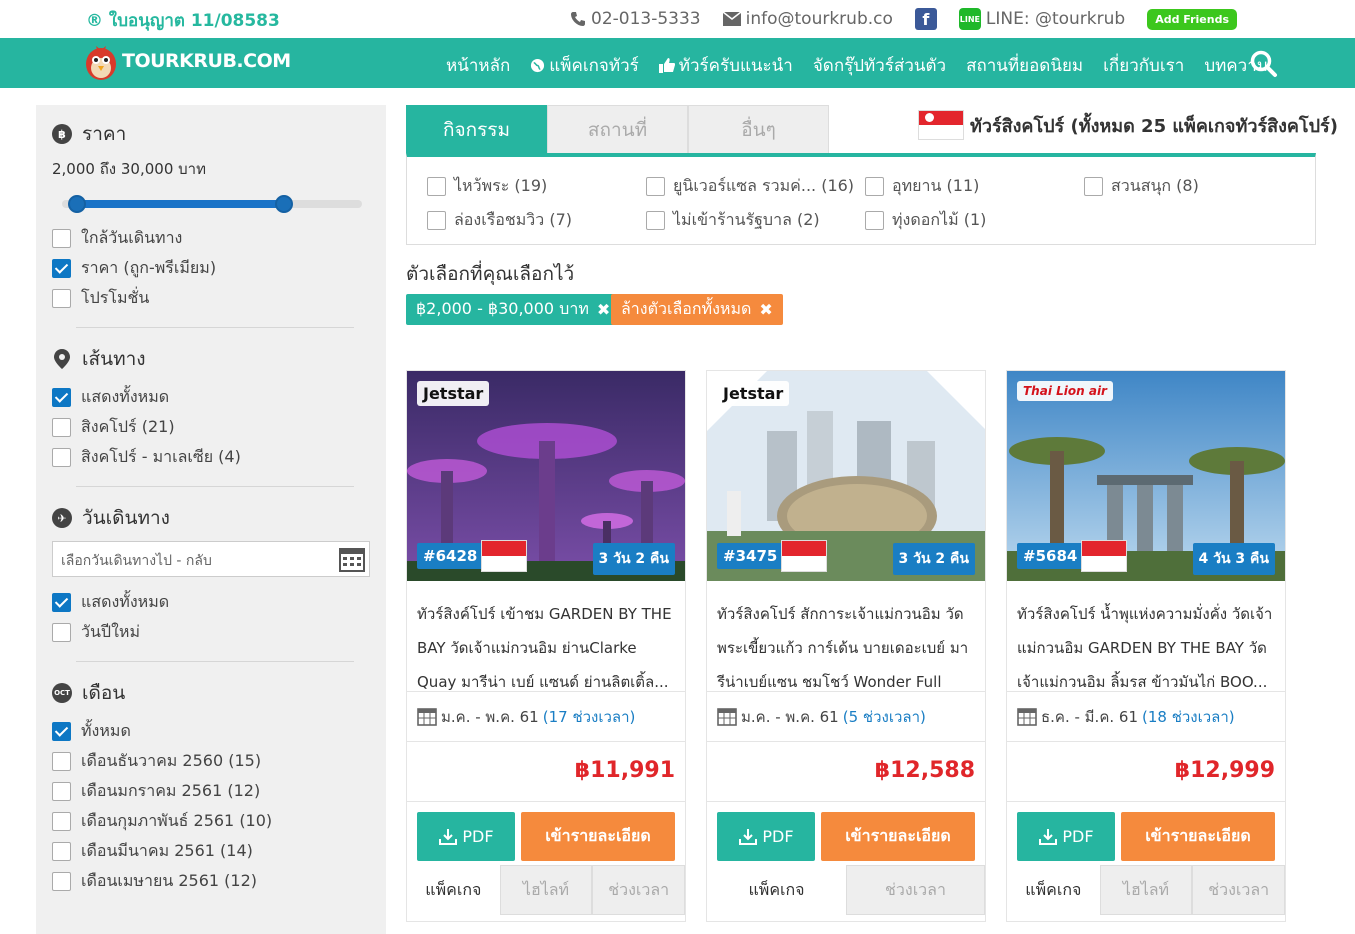  What do you see at coordinates (212, 202) in the screenshot?
I see `price-slider` at bounding box center [212, 202].